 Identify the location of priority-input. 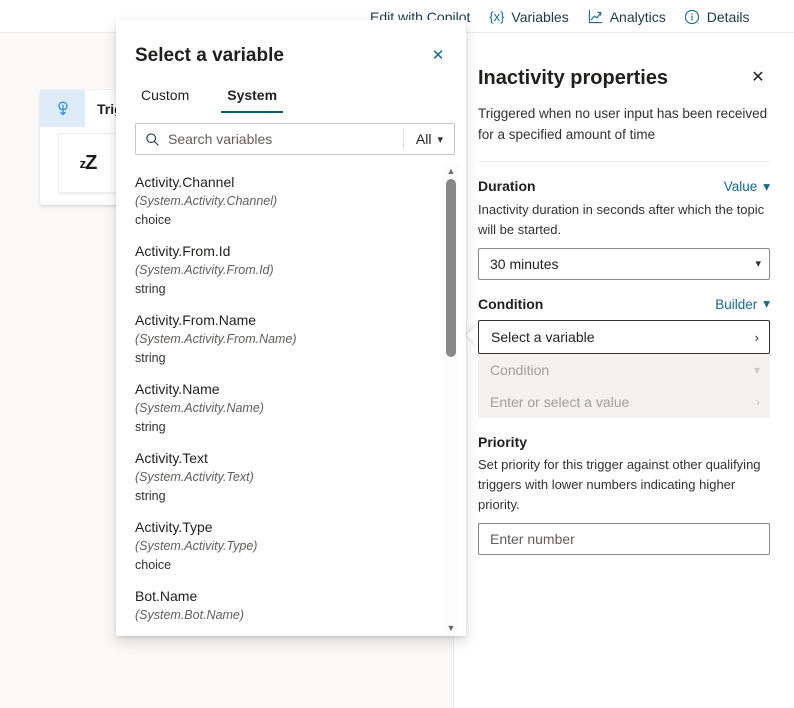
(624, 539).